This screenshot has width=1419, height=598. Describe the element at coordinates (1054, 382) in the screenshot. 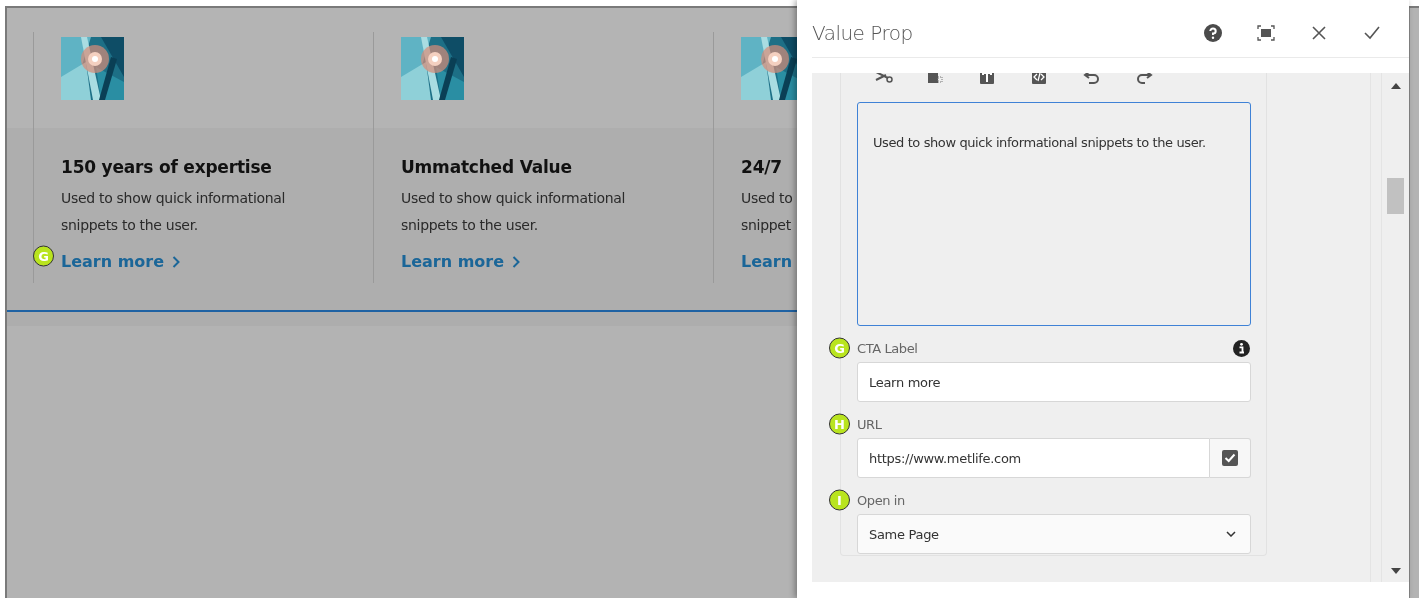

I see `text-field: Learn more` at that location.